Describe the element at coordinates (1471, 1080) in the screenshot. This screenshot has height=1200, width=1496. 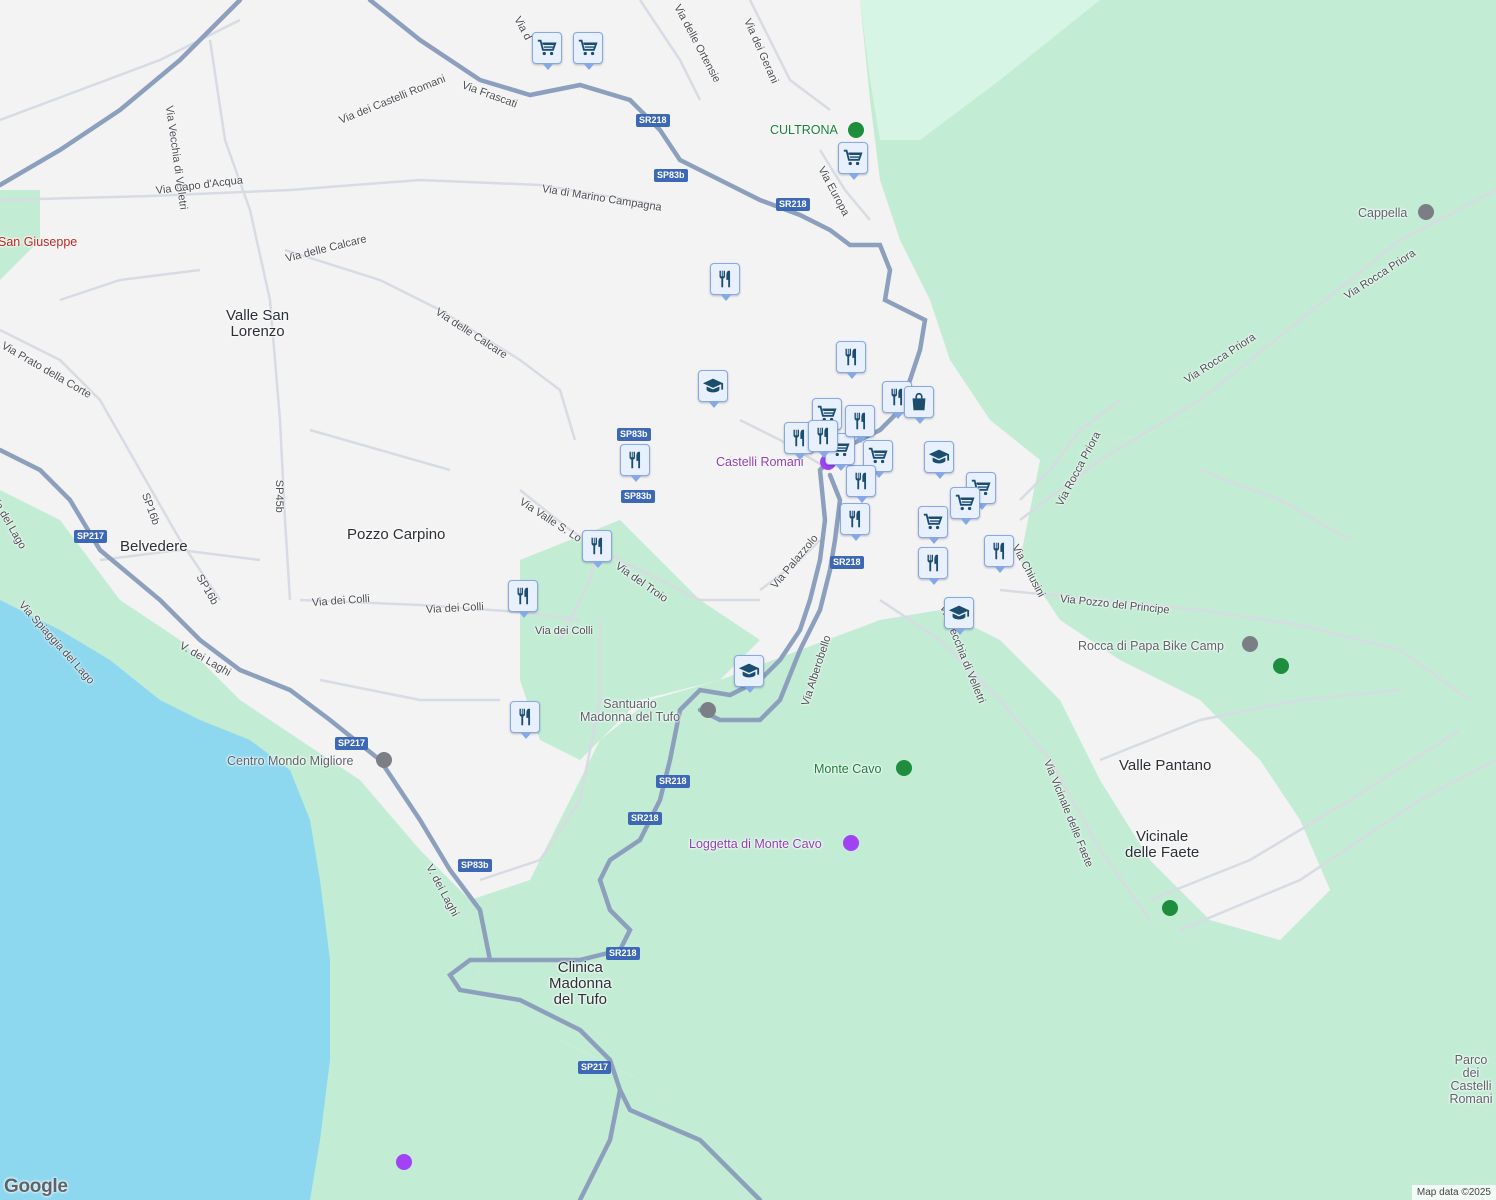
I see `poi-label-parco-dei-castelli-romani: Parco dei Castelli Romani` at that location.